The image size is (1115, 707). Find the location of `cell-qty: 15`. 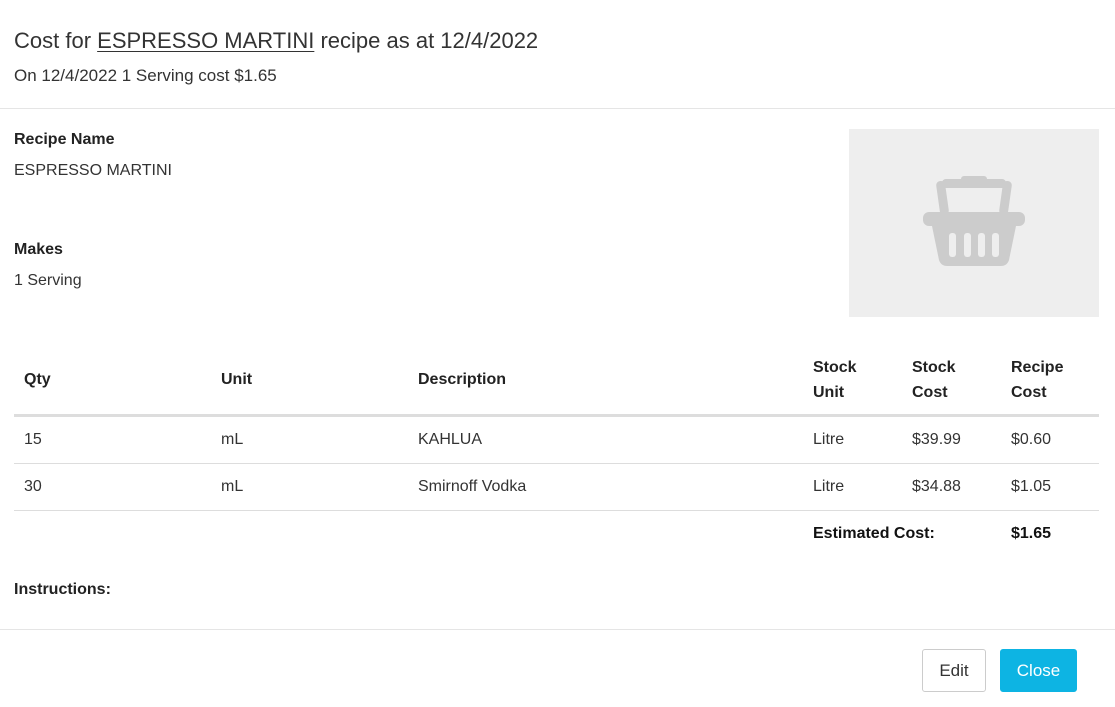

cell-qty: 15 is located at coordinates (112, 439).